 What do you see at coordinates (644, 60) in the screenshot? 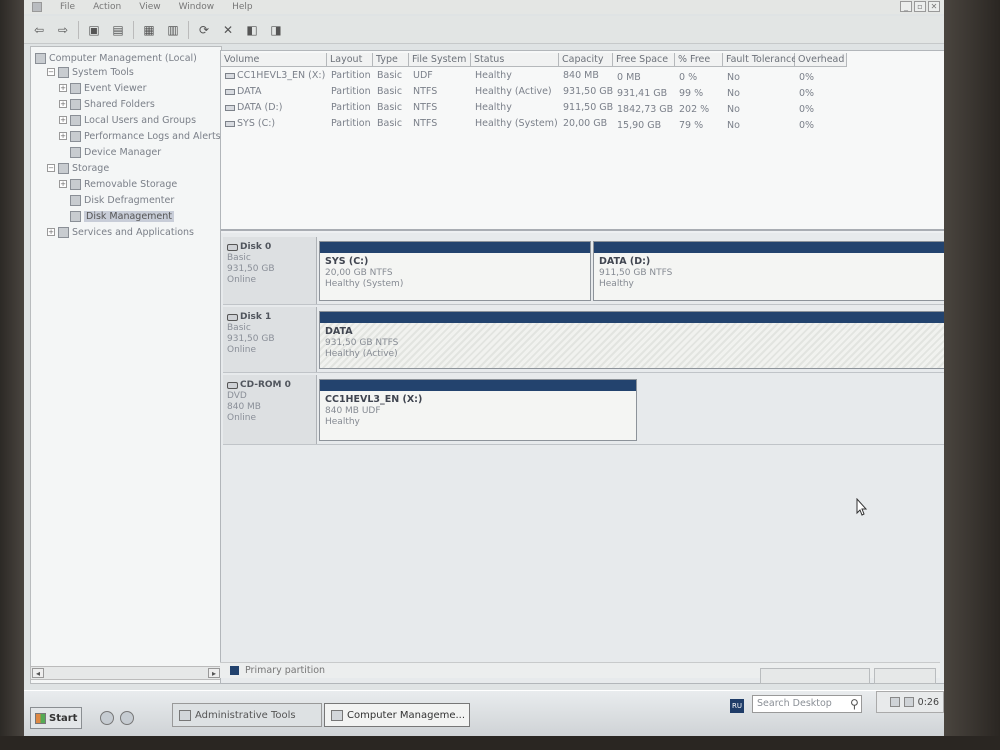
I see `column-header: Free Space` at bounding box center [644, 60].